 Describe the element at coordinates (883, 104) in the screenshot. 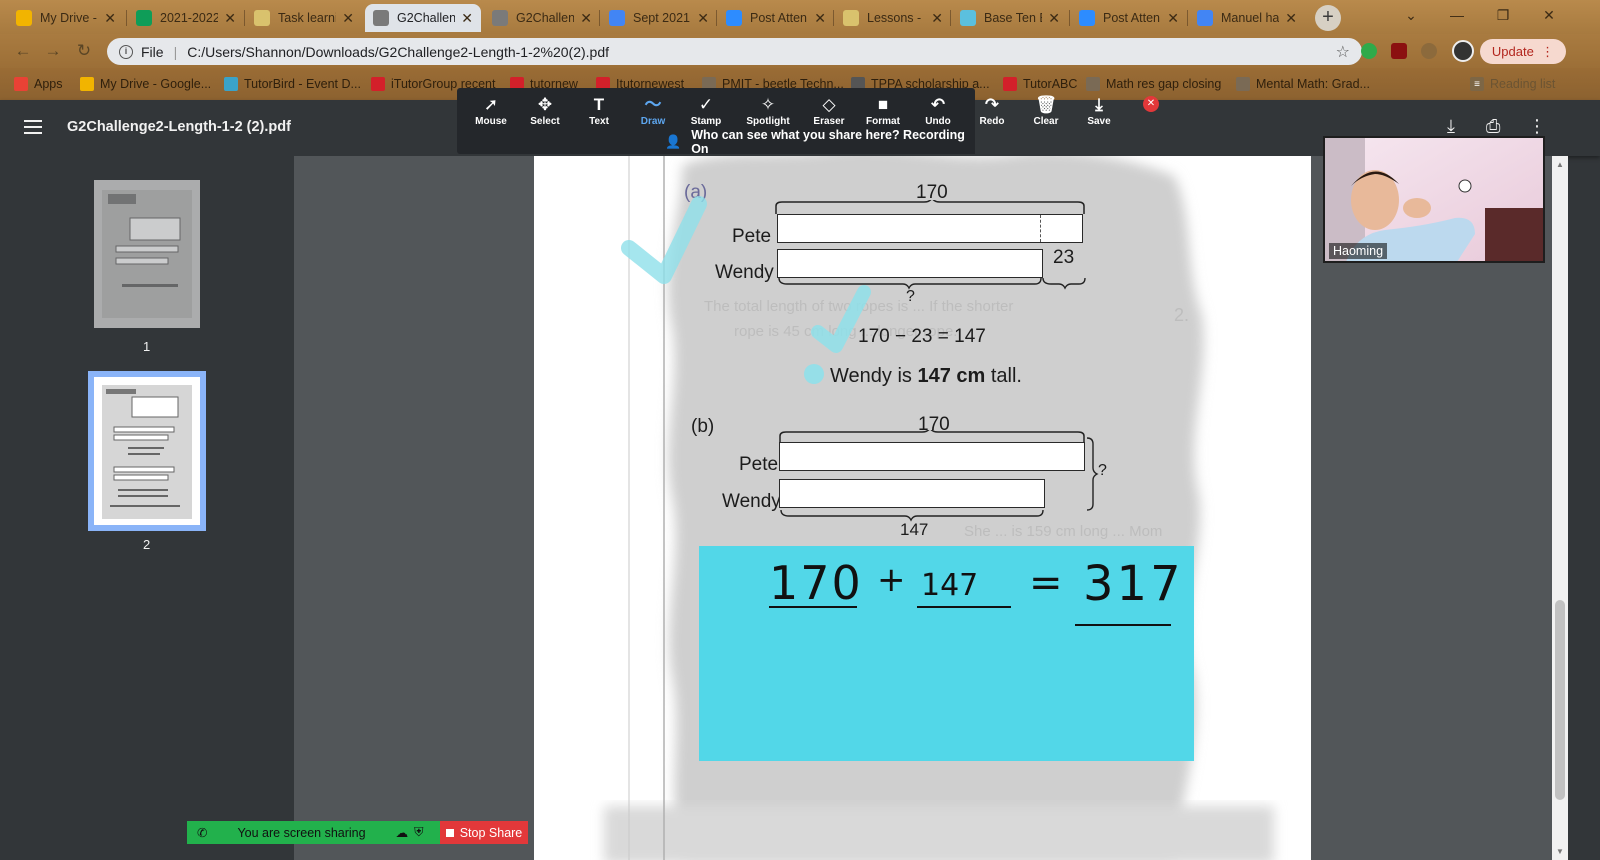

I see `format-icon: ■` at that location.